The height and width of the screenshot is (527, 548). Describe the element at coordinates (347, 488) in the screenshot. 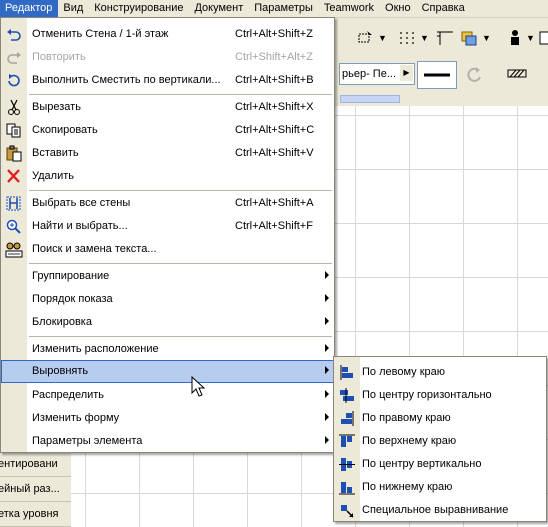

I see `align-bottom-icon` at that location.